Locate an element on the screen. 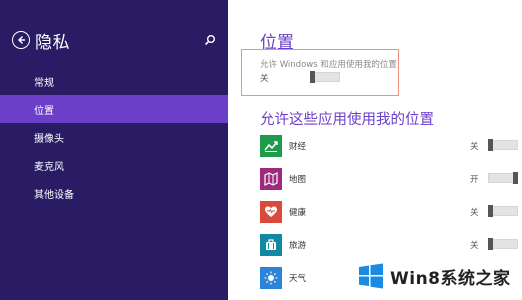  back-arrow-icon is located at coordinates (21, 40).